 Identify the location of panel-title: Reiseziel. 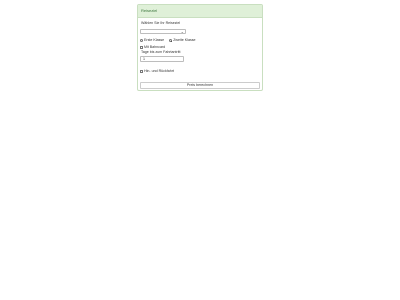
(200, 11).